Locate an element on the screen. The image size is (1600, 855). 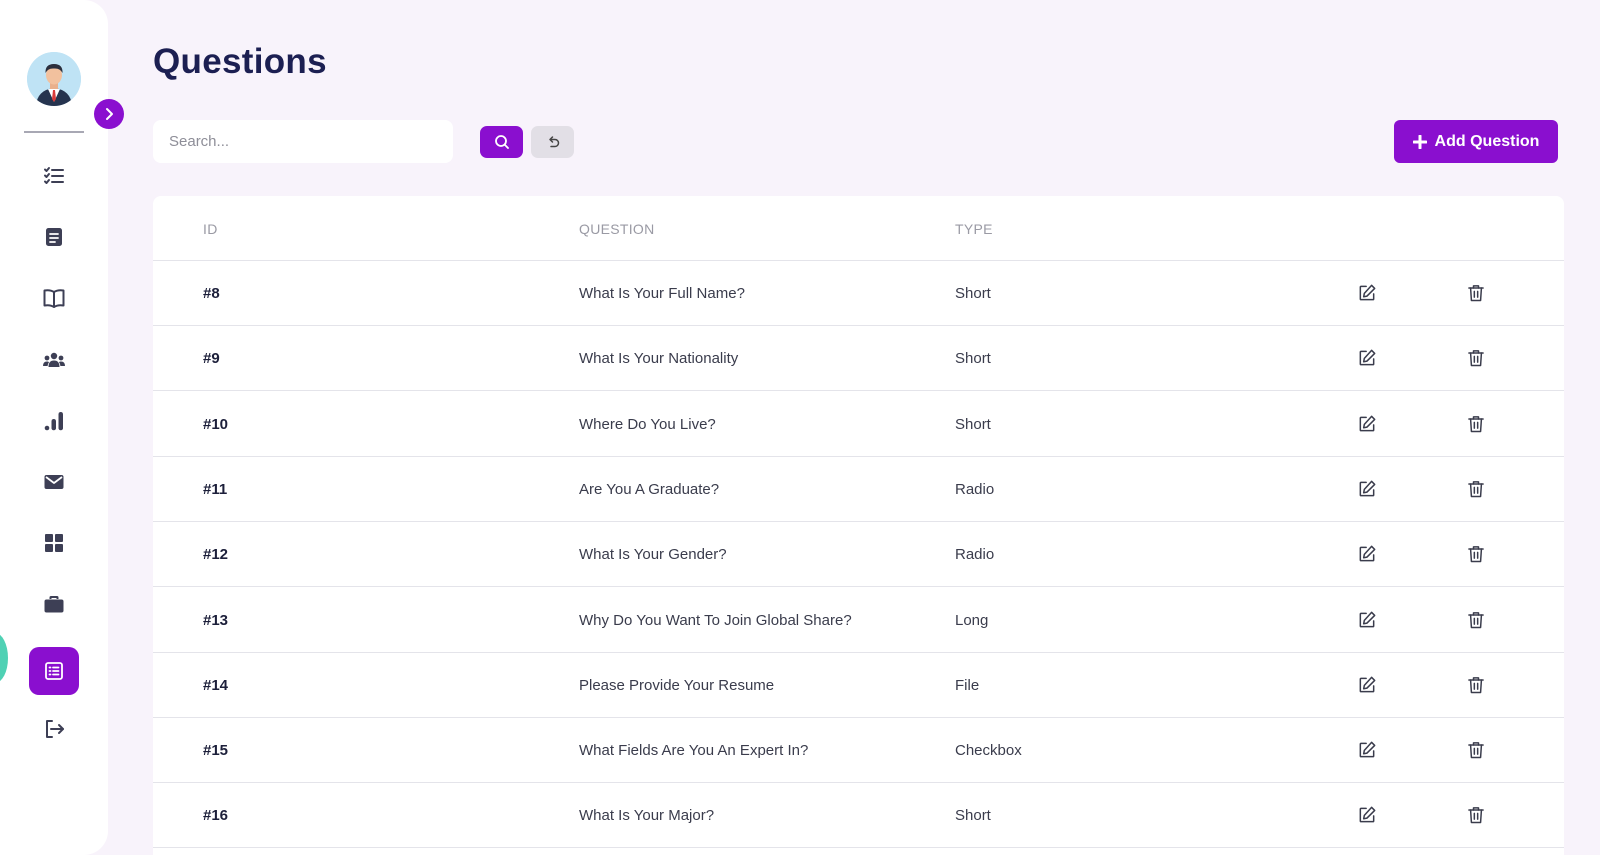
sidebar-item-library is located at coordinates (54, 298).